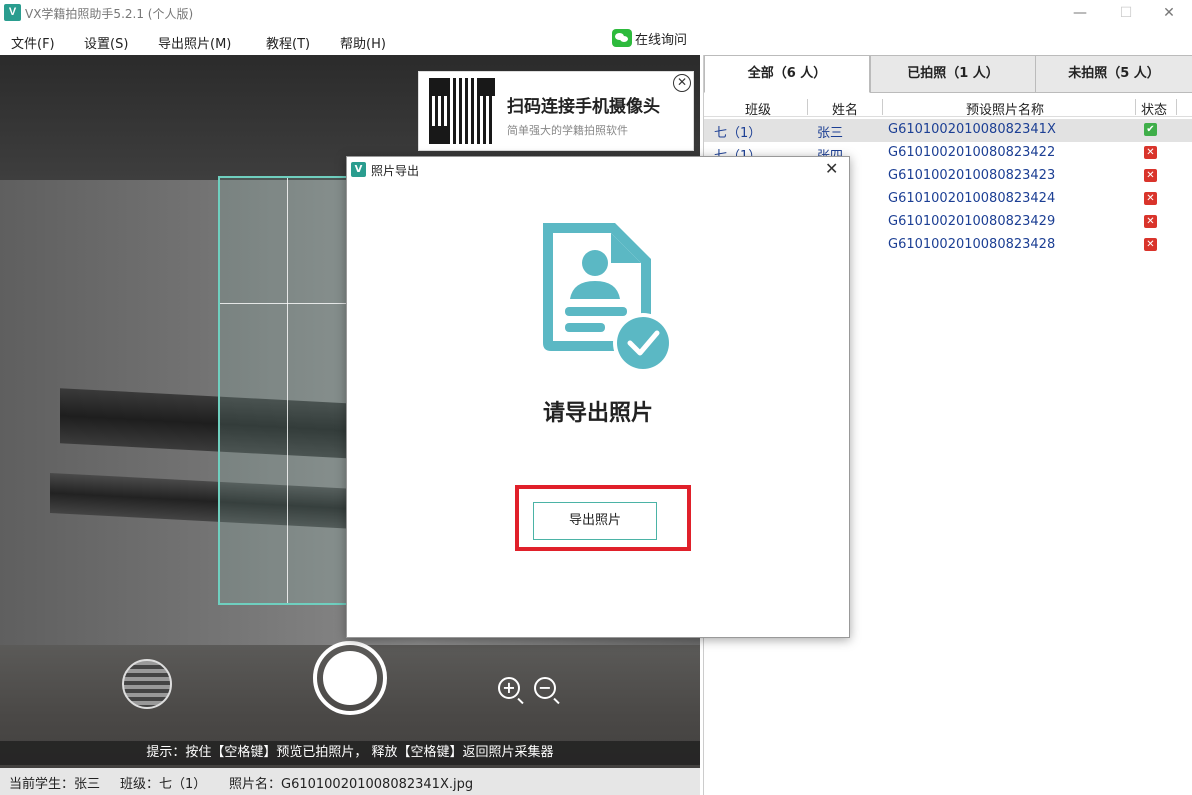 The height and width of the screenshot is (795, 1192). Describe the element at coordinates (288, 42) in the screenshot. I see `menu-tutorial: 教程(T)` at that location.